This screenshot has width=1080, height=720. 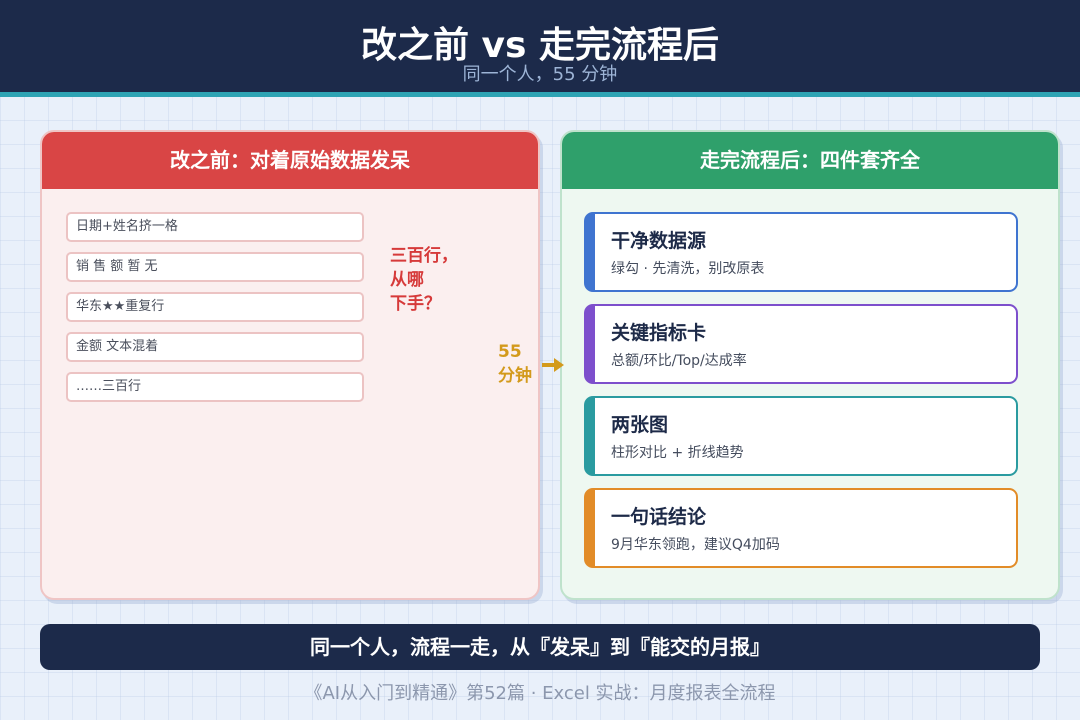 I want to click on raw-data-row: 华东★★重复行, so click(x=215, y=307).